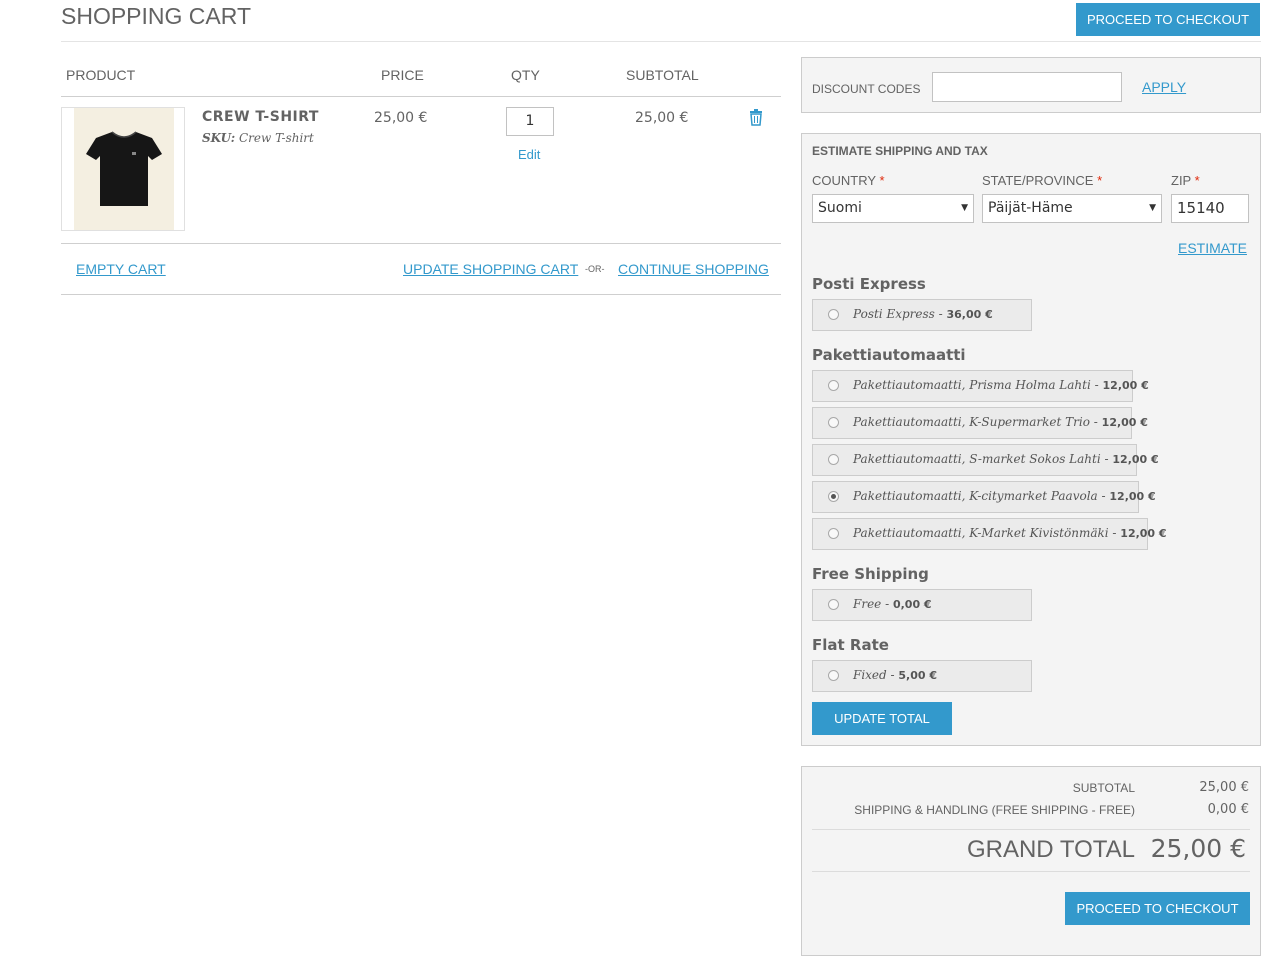  I want to click on state-label-text: STATE/PROVINCE, so click(1038, 180).